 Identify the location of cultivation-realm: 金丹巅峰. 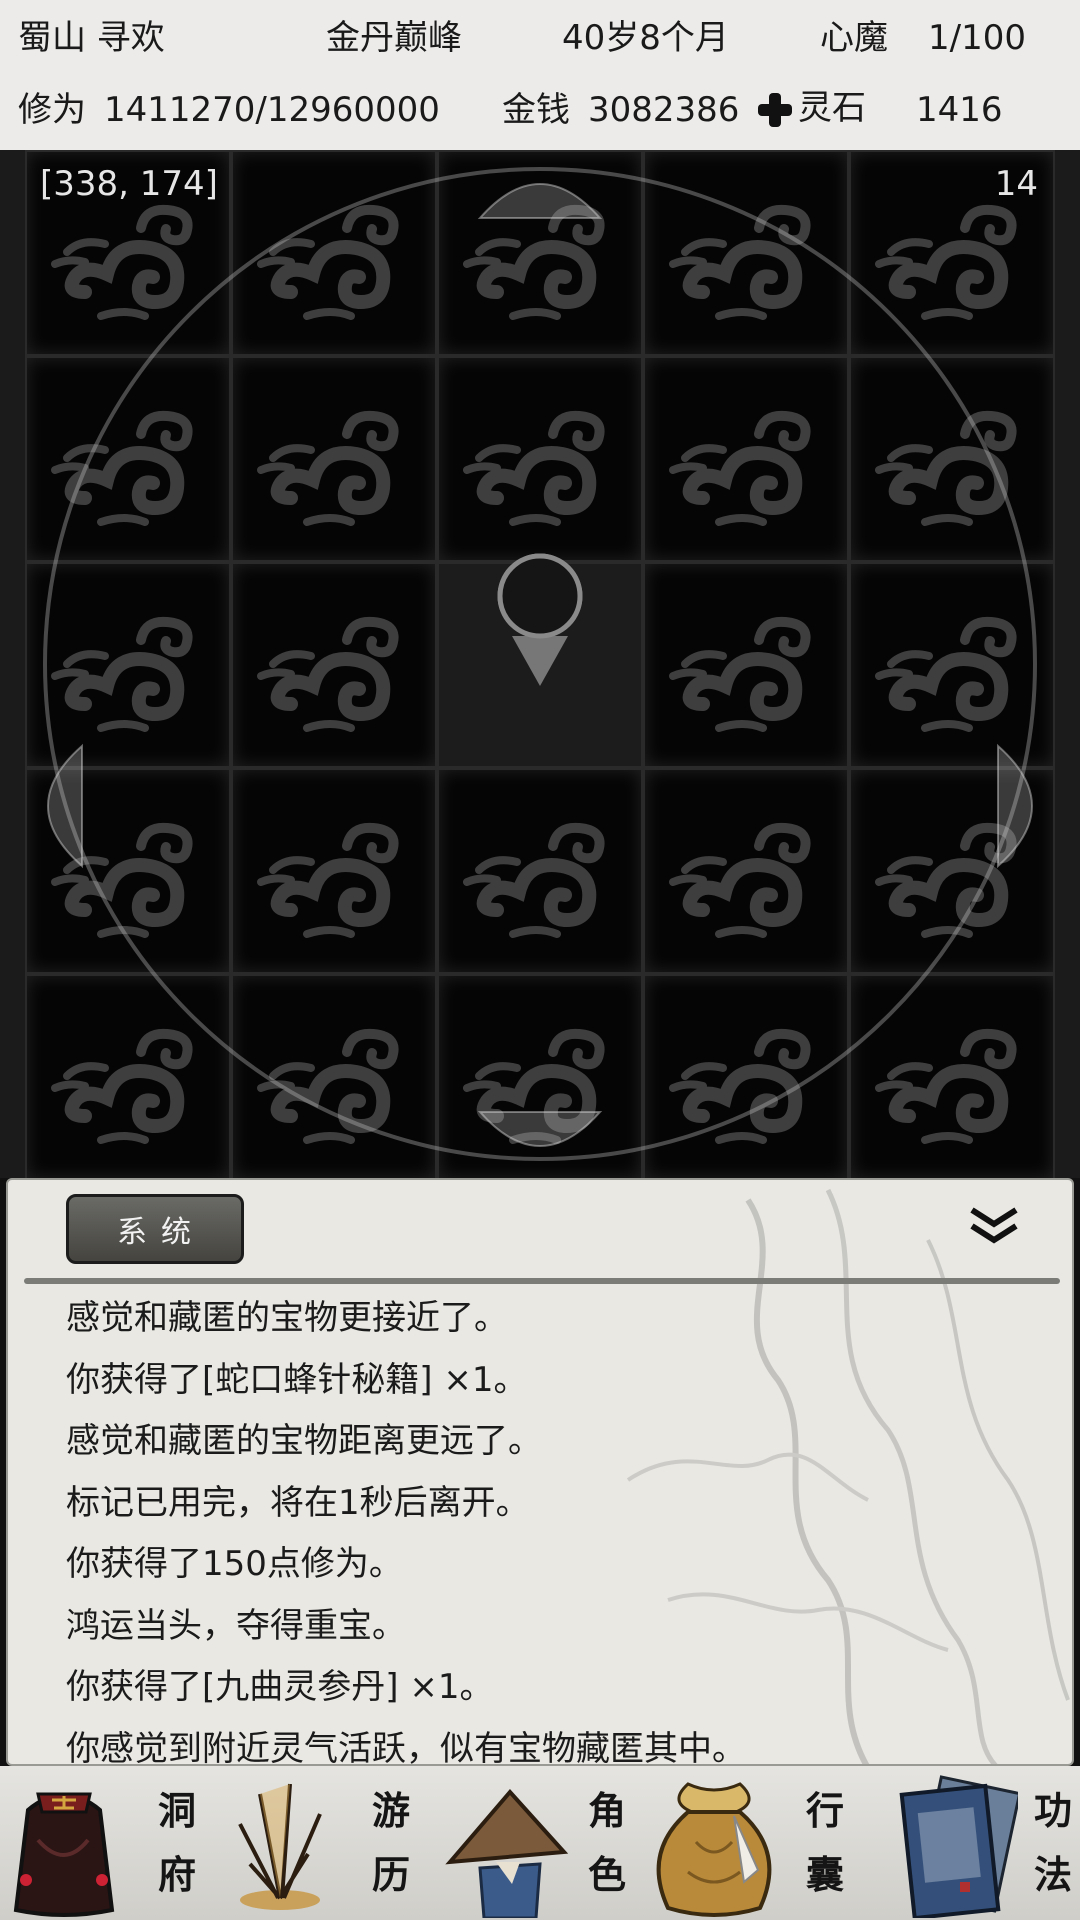
(394, 38).